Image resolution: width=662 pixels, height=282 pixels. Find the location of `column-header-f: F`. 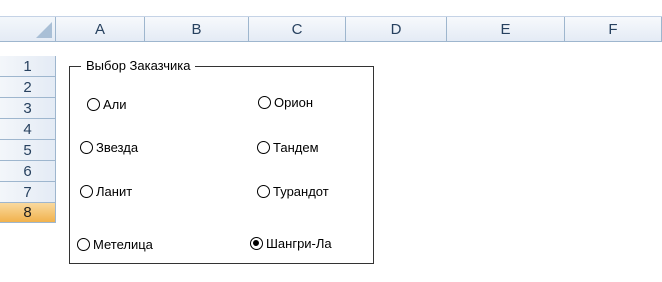

column-header-f: F is located at coordinates (613, 29).